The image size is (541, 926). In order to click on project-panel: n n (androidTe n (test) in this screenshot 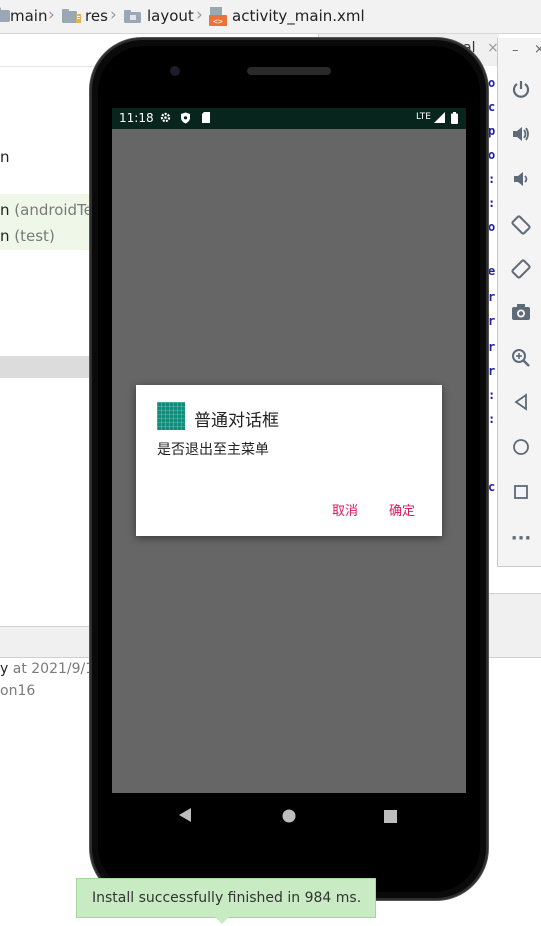, I will do `click(47, 331)`.